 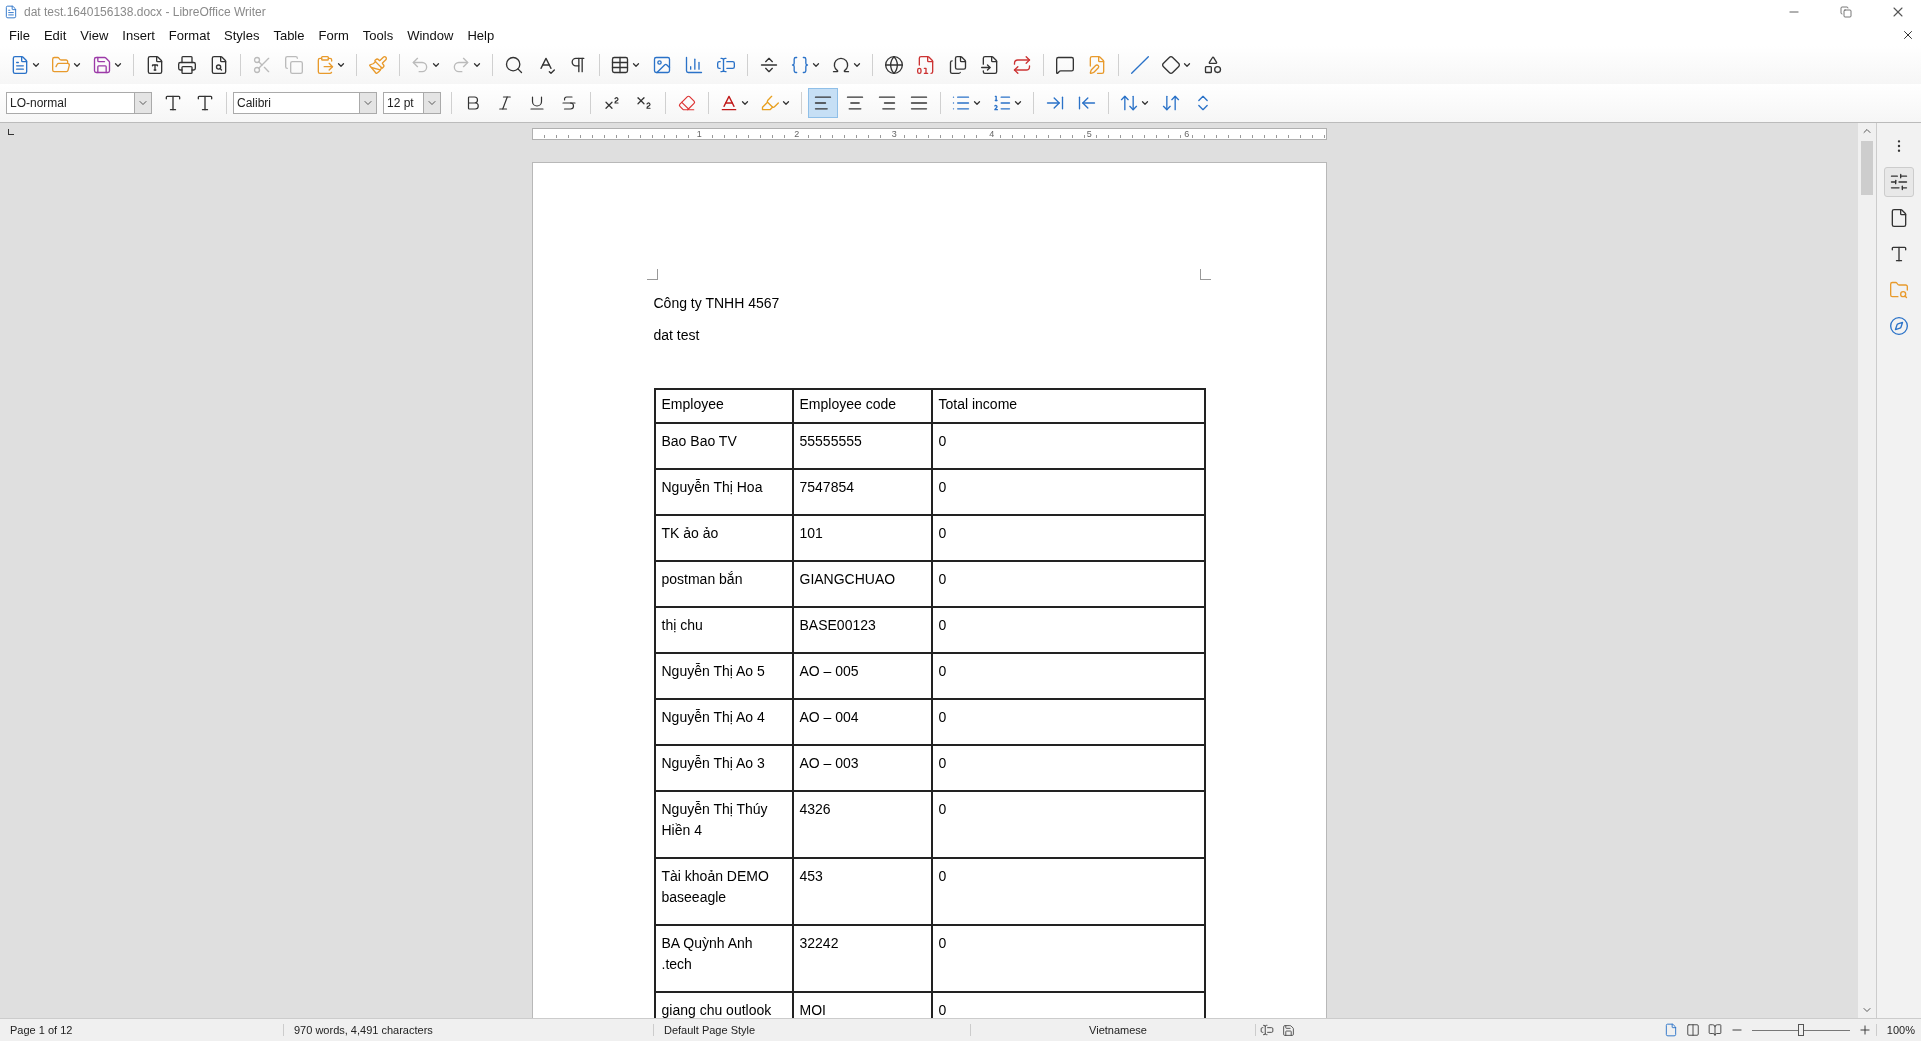 What do you see at coordinates (1113, 1030) in the screenshot?
I see `language-status: Vietnamese` at bounding box center [1113, 1030].